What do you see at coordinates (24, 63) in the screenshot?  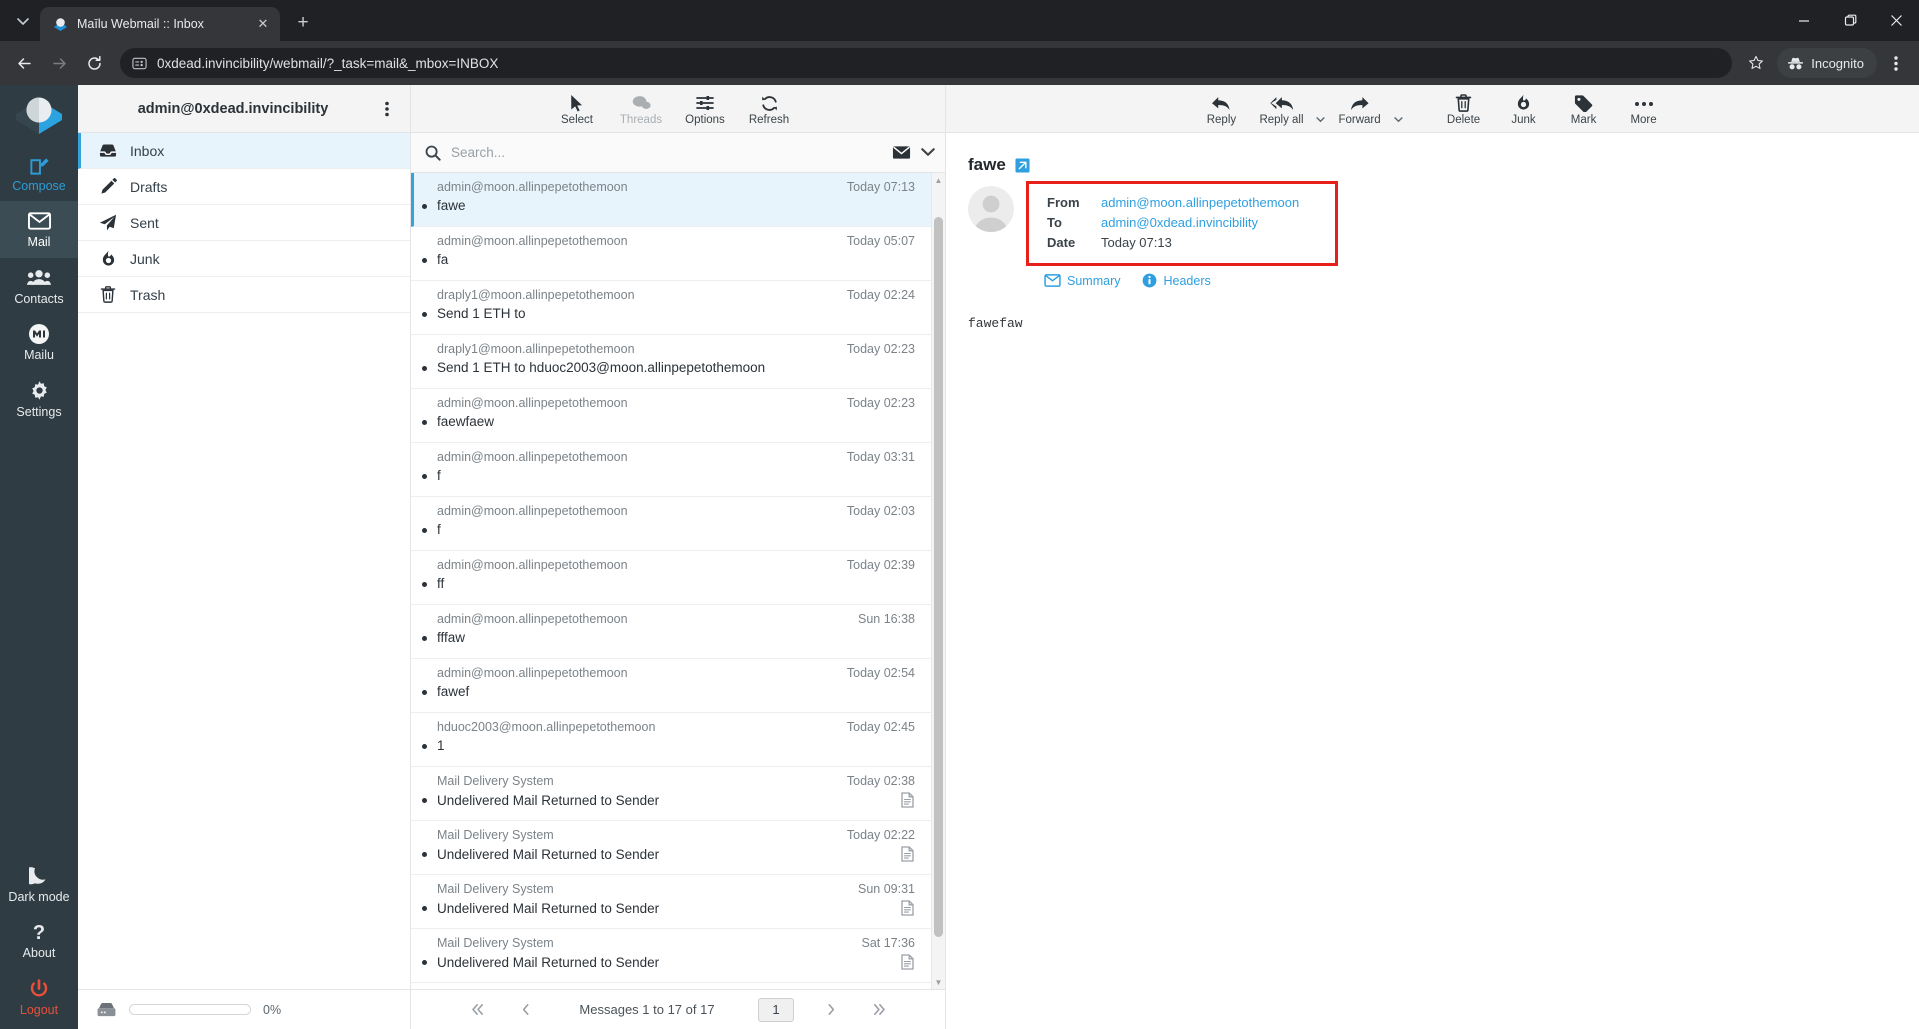 I see `back-icon` at bounding box center [24, 63].